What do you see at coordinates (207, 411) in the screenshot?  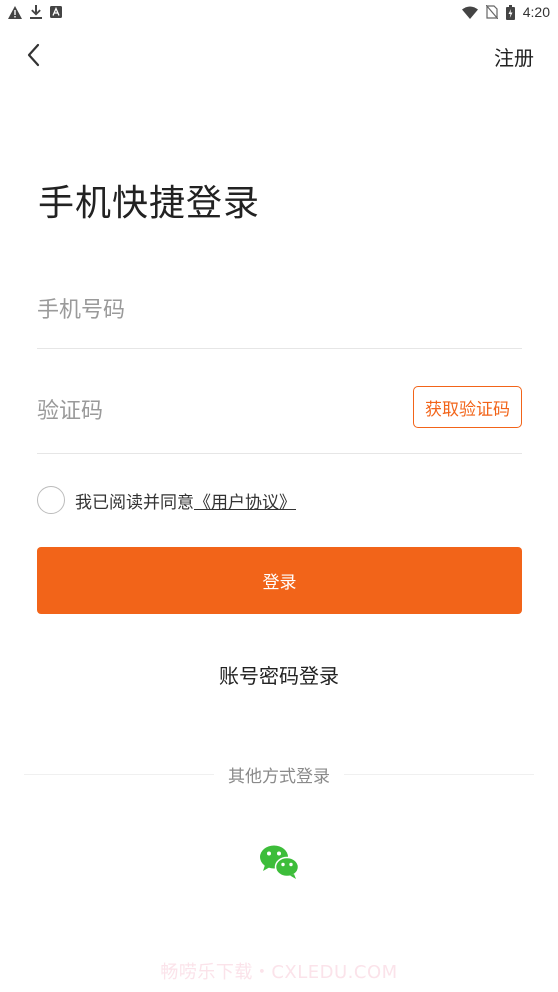 I see `verification-code-input` at bounding box center [207, 411].